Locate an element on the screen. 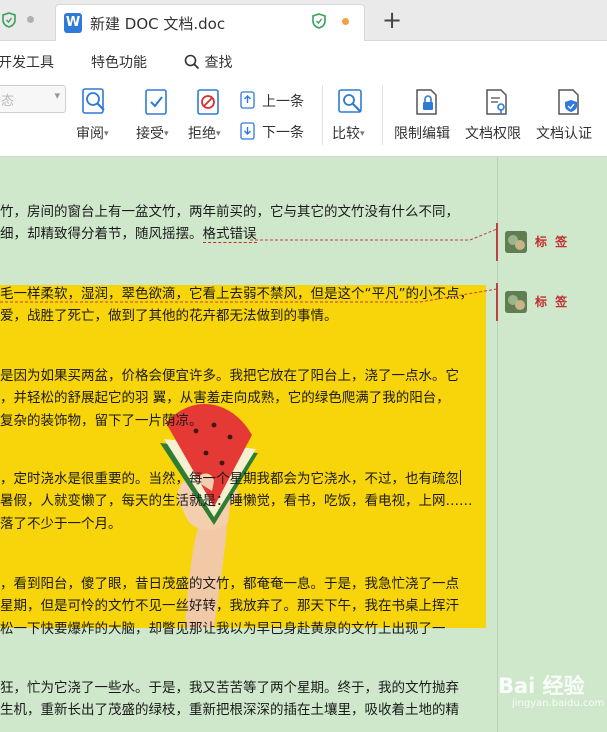 This screenshot has height=732, width=607. previous-label: 上一条 is located at coordinates (283, 102).